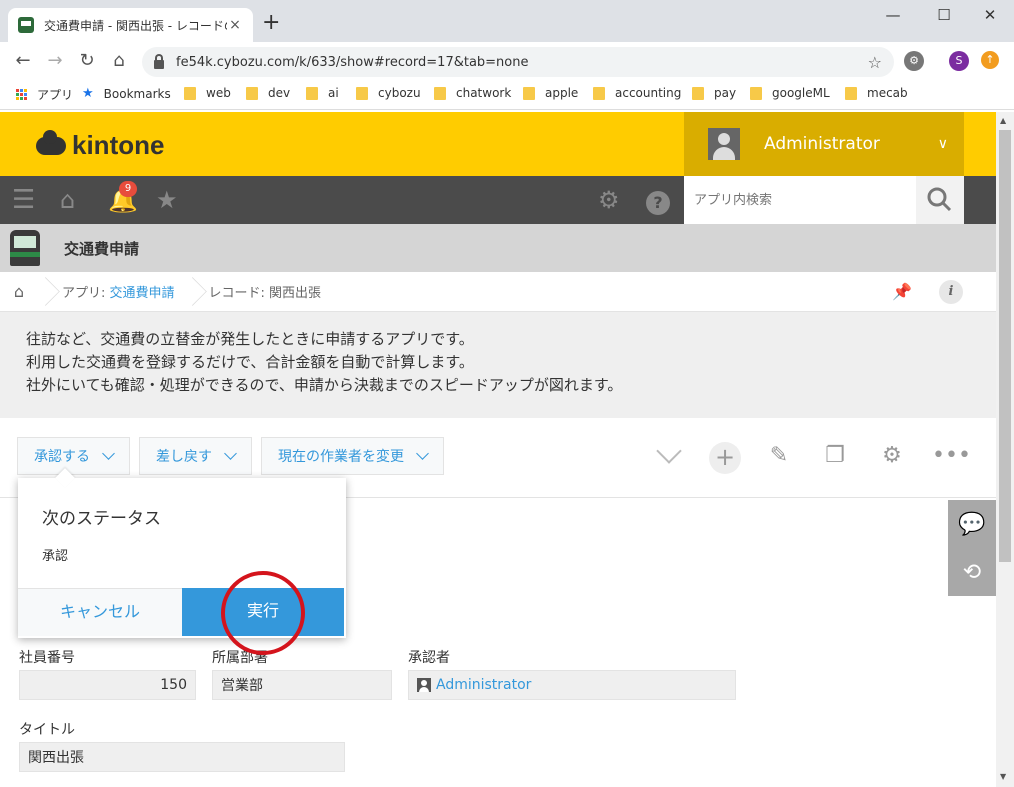  I want to click on bookmark-accounting: accounting, so click(637, 93).